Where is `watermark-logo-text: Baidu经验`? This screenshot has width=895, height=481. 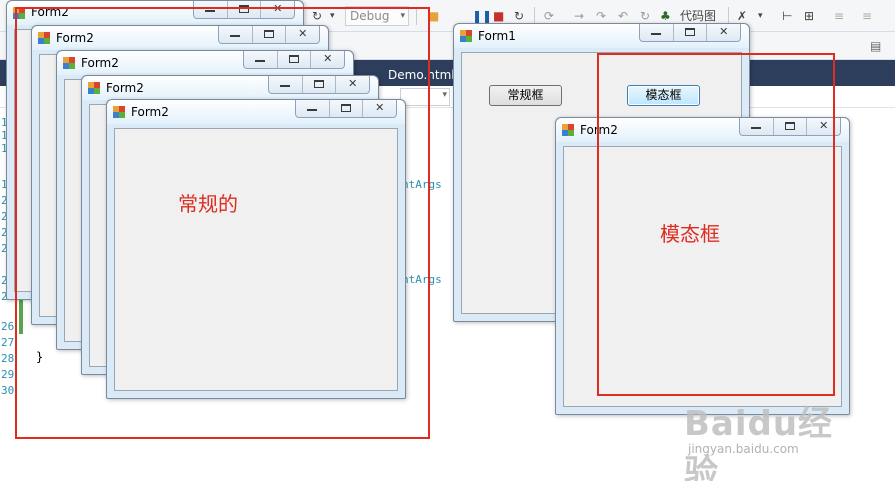 watermark-logo-text: Baidu经验 is located at coordinates (759, 442).